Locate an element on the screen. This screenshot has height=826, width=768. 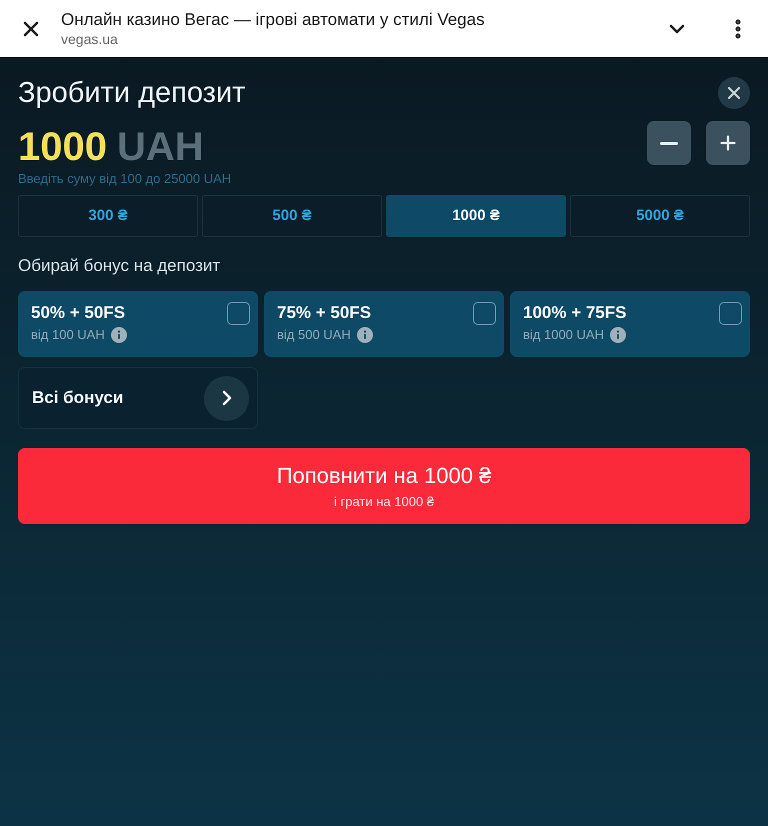
amount-currency: UAH is located at coordinates (160, 147).